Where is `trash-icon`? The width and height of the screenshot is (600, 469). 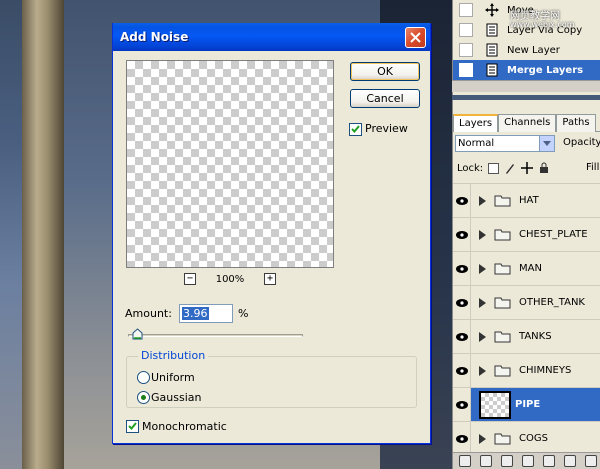
trash-icon is located at coordinates (591, 461).